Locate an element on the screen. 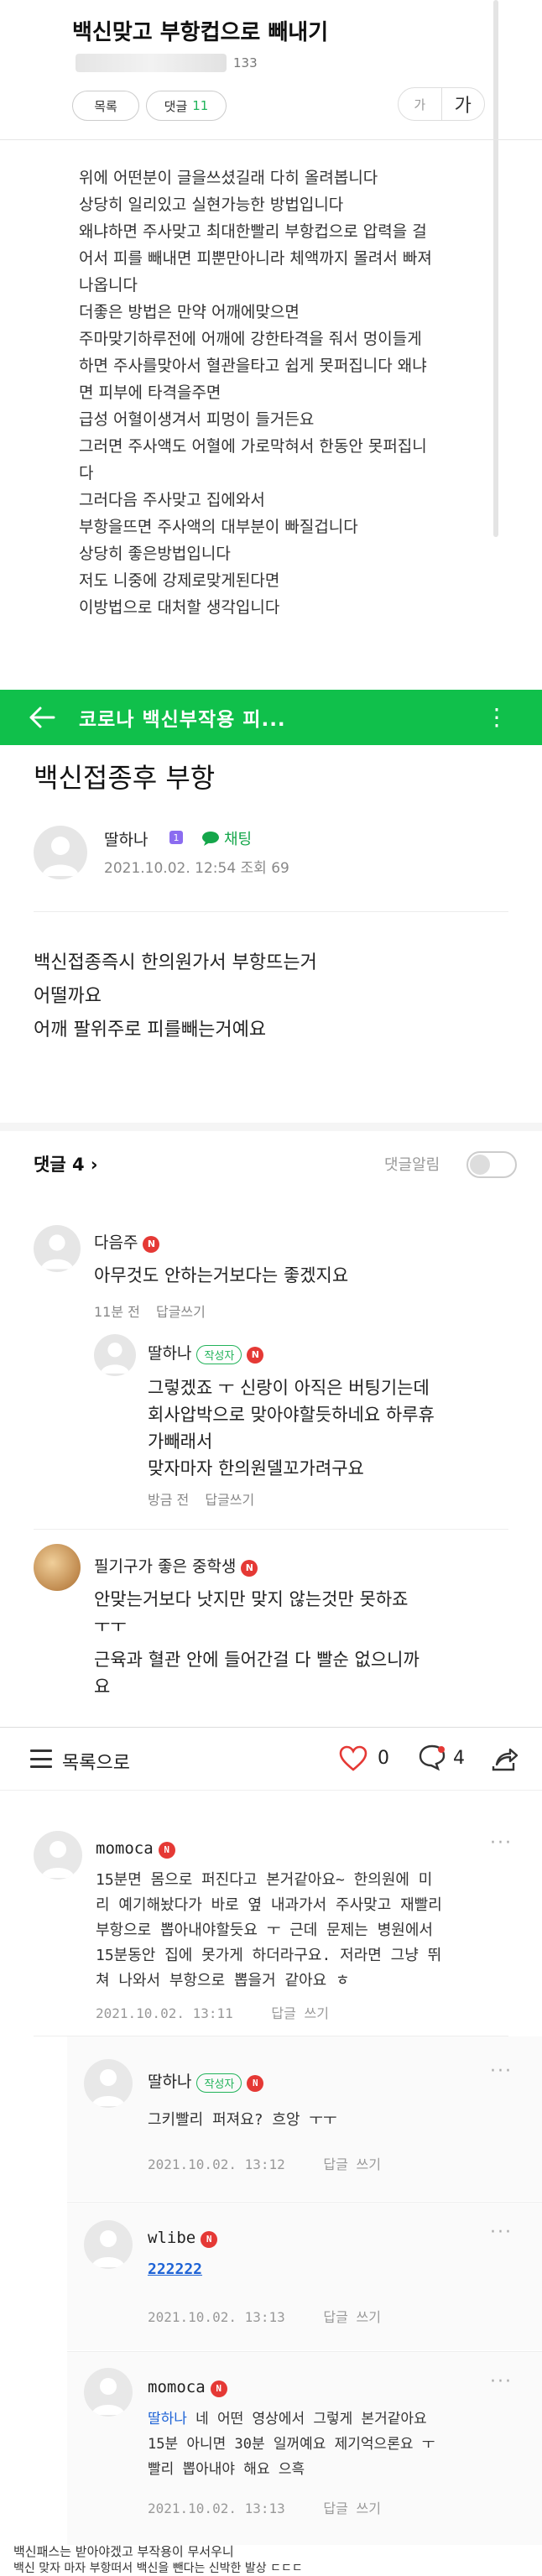 This screenshot has height=2576, width=542. comment-header: wlibe N is located at coordinates (183, 2238).